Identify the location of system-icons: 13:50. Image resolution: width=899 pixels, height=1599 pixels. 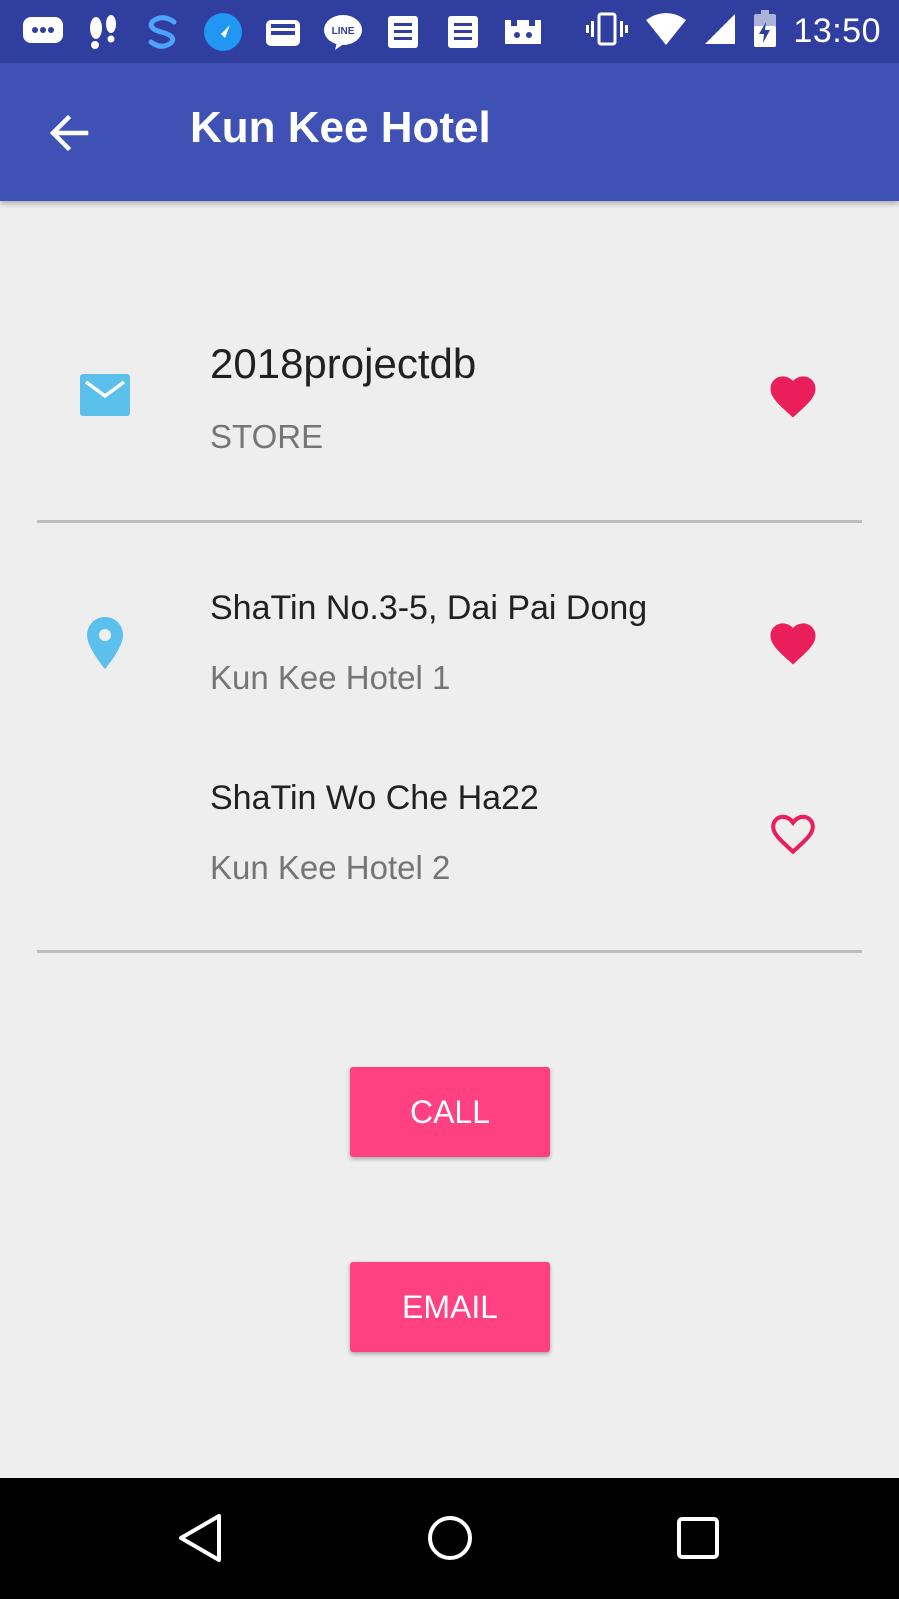
(733, 31).